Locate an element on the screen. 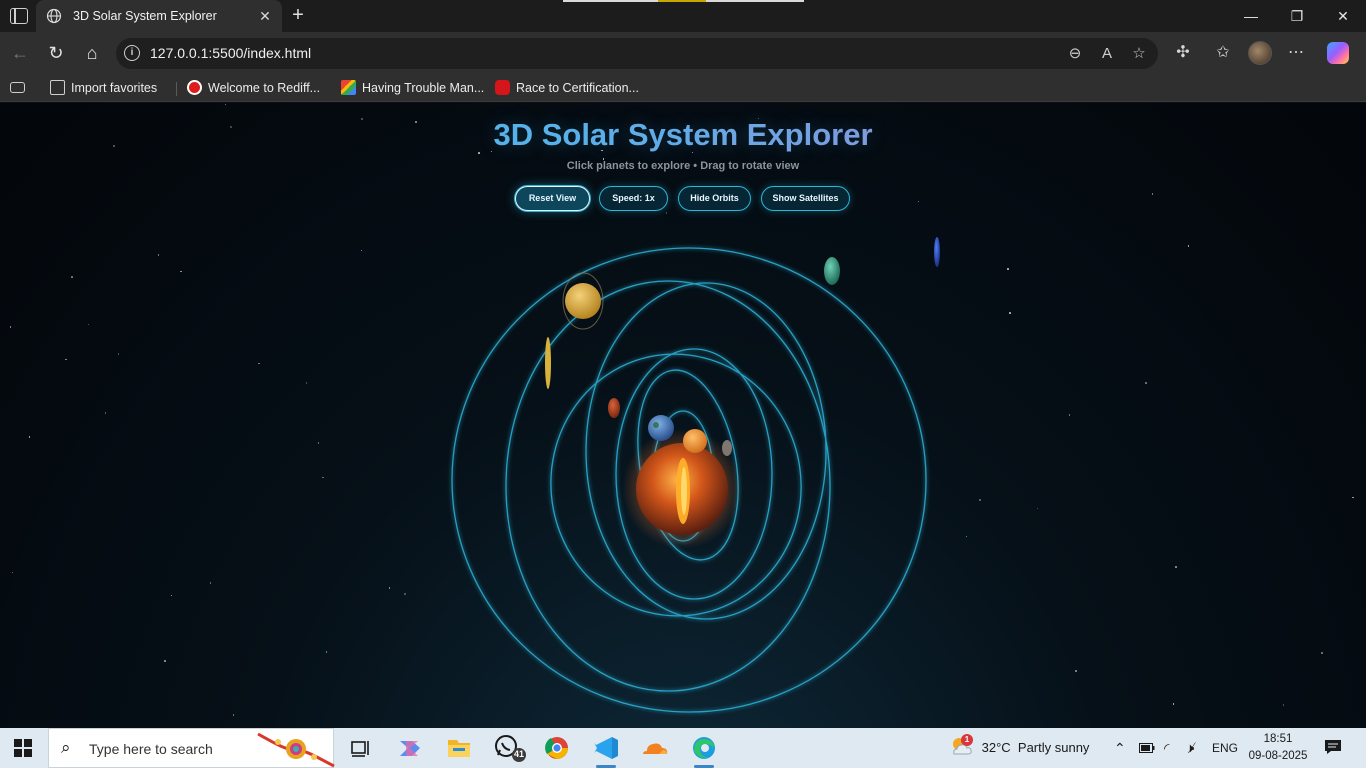  whatsapp-badge: 41 is located at coordinates (518, 754).